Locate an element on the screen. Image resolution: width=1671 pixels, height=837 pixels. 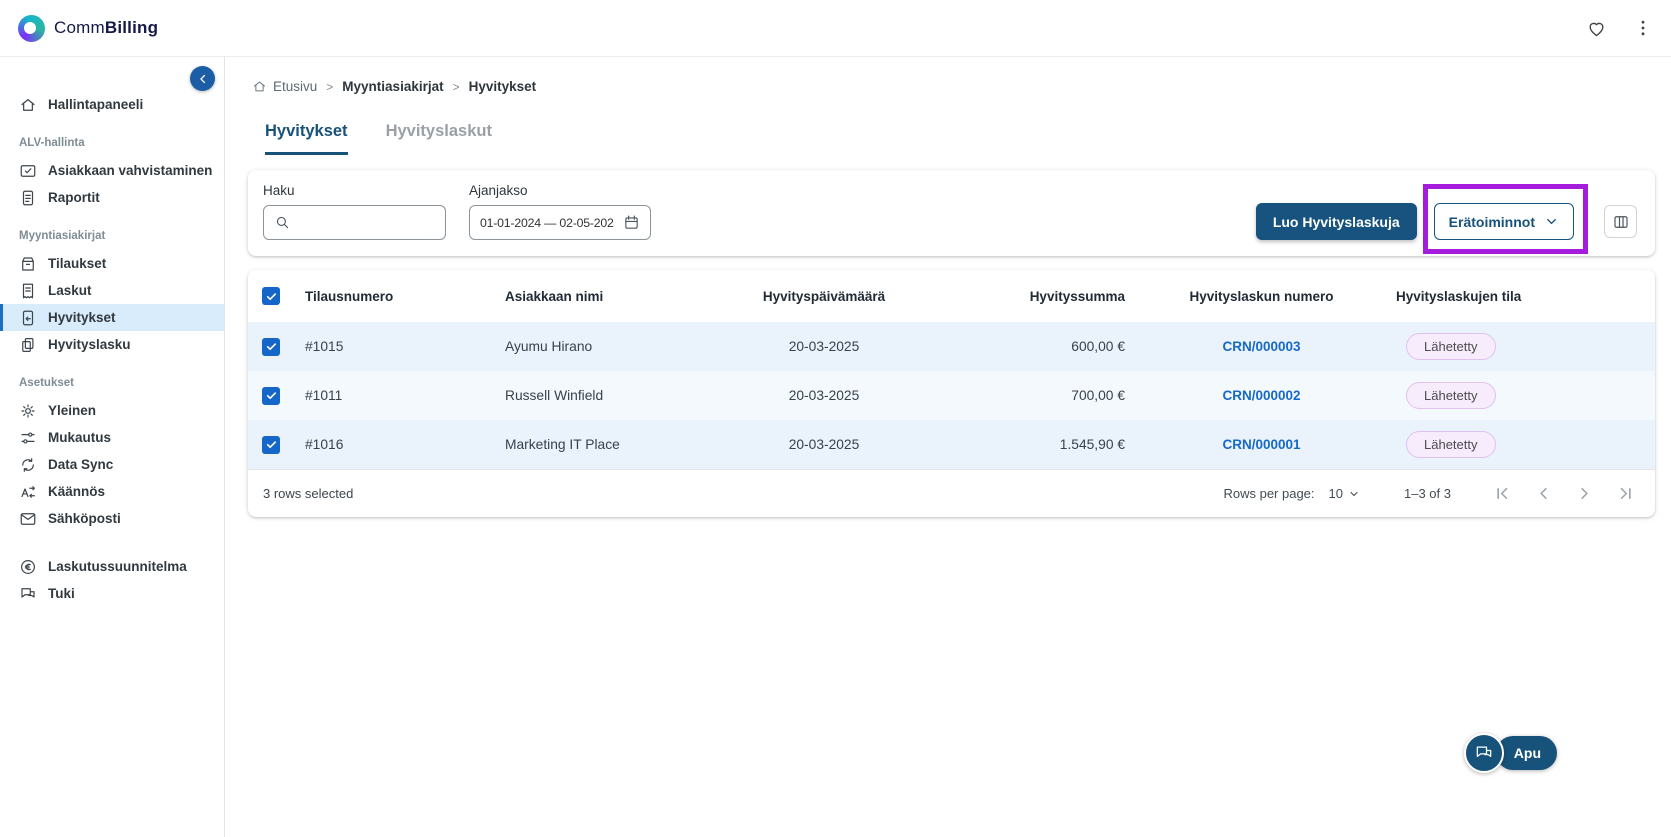
refund-amount: 600,00 € is located at coordinates (1098, 346).